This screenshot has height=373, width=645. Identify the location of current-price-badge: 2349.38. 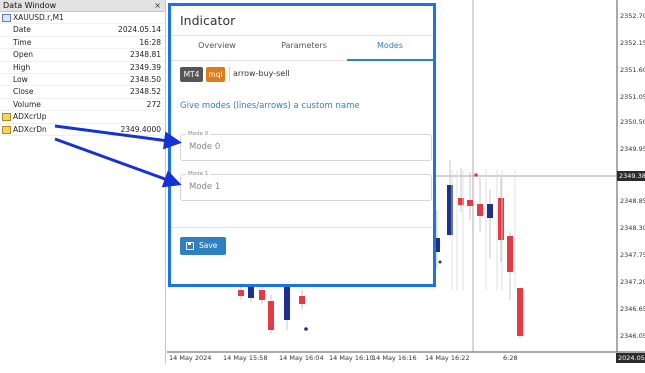
(631, 176).